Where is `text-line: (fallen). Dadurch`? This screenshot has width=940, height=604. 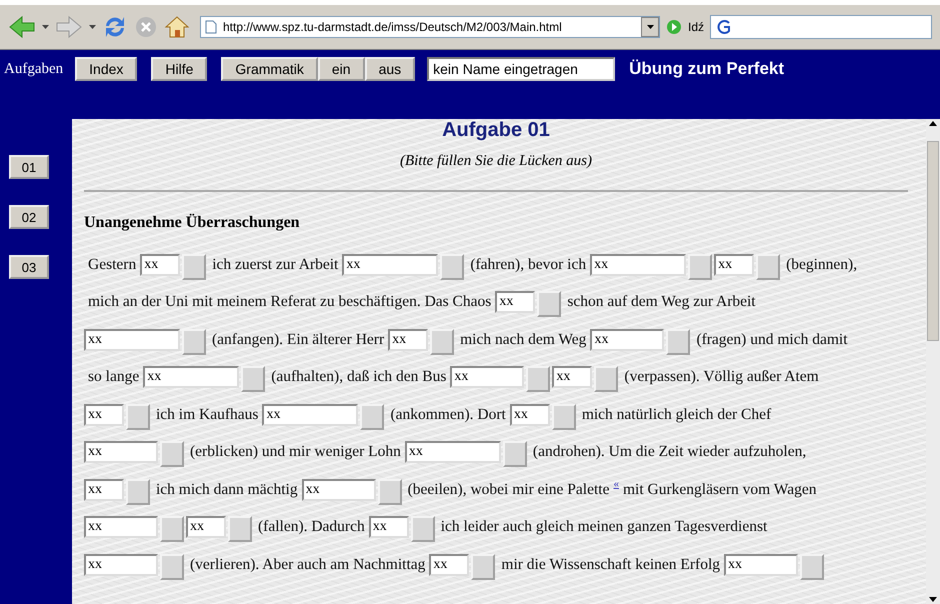 text-line: (fallen). Dadurch is located at coordinates (311, 527).